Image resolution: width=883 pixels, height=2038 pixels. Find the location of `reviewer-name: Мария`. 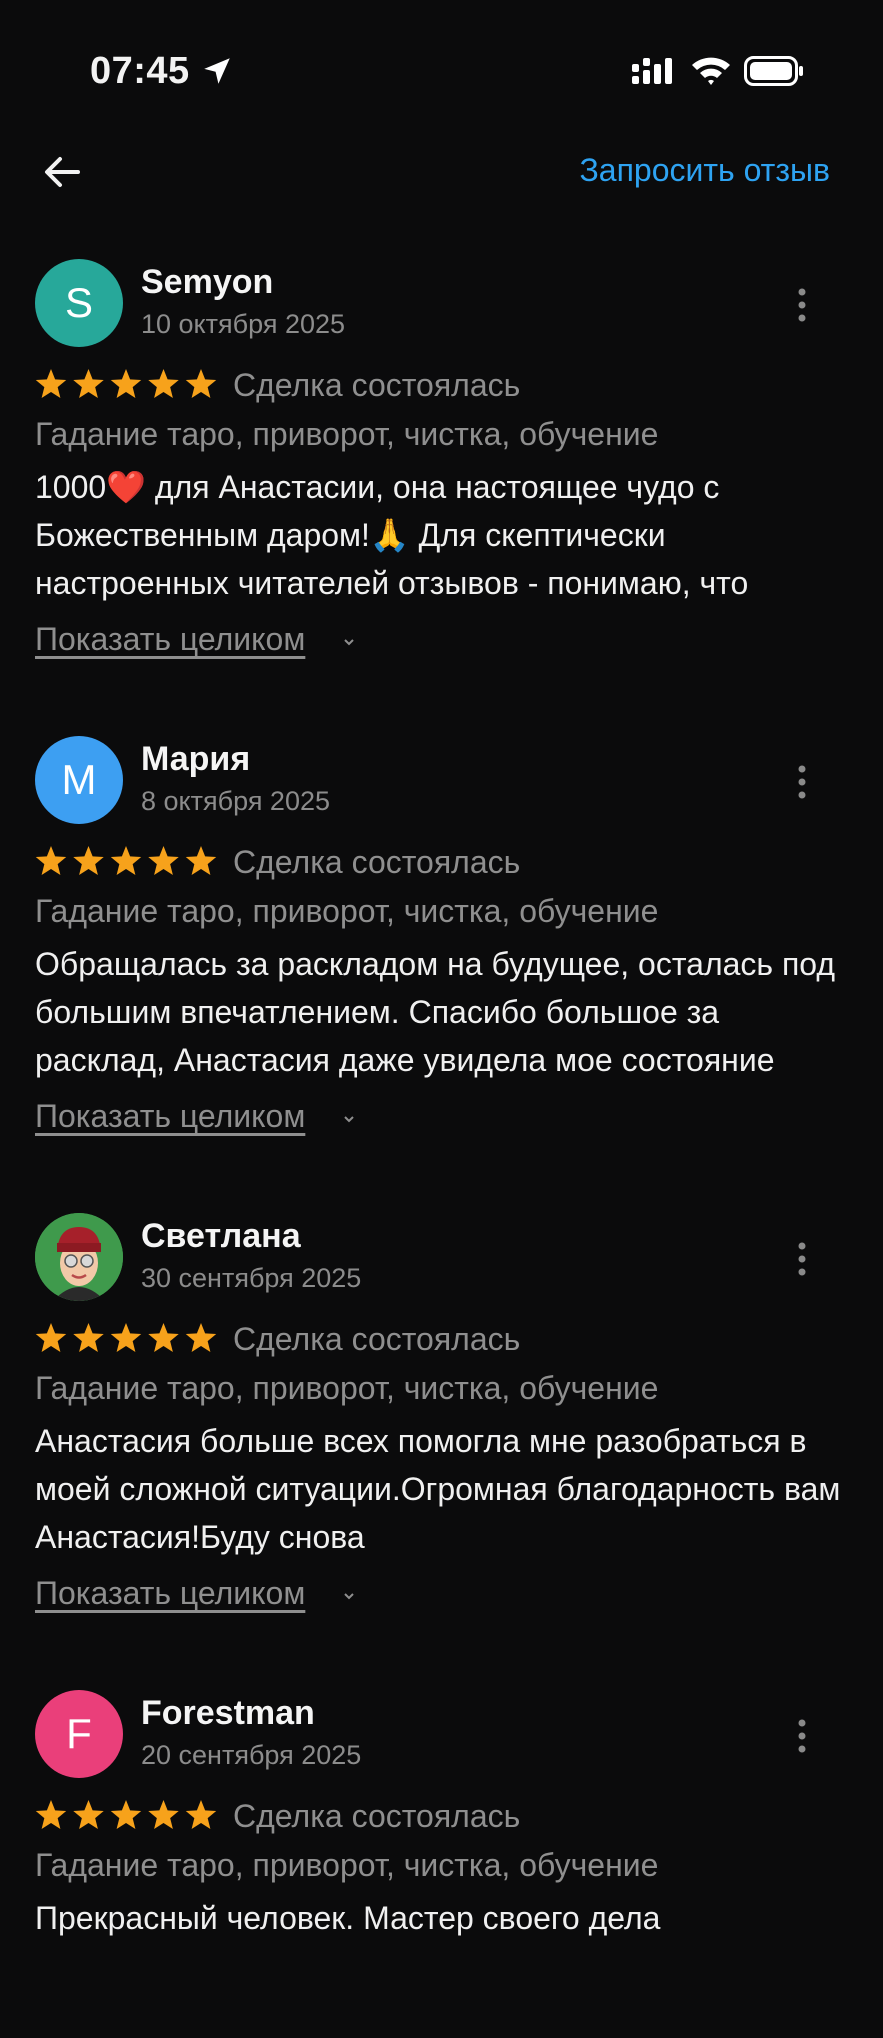

reviewer-name: Мария is located at coordinates (195, 759).